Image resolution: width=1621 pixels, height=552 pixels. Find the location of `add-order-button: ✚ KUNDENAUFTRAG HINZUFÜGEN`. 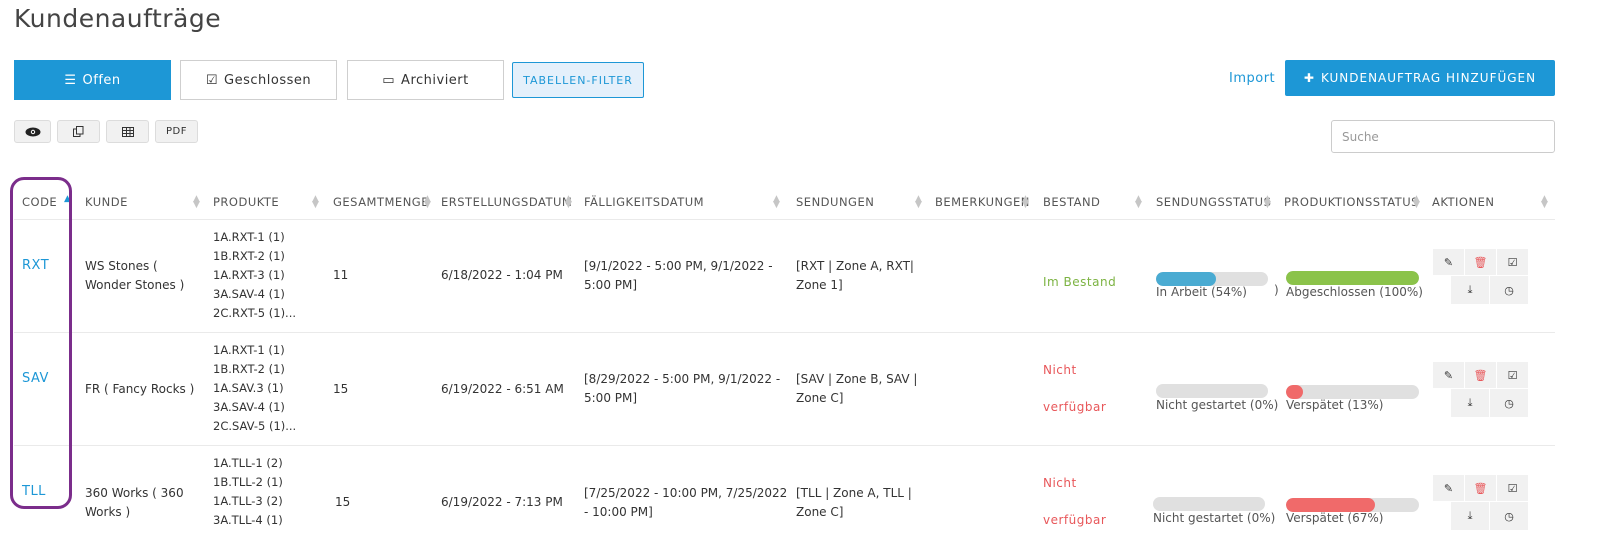

add-order-button: ✚ KUNDENAUFTRAG HINZUFÜGEN is located at coordinates (1420, 78).